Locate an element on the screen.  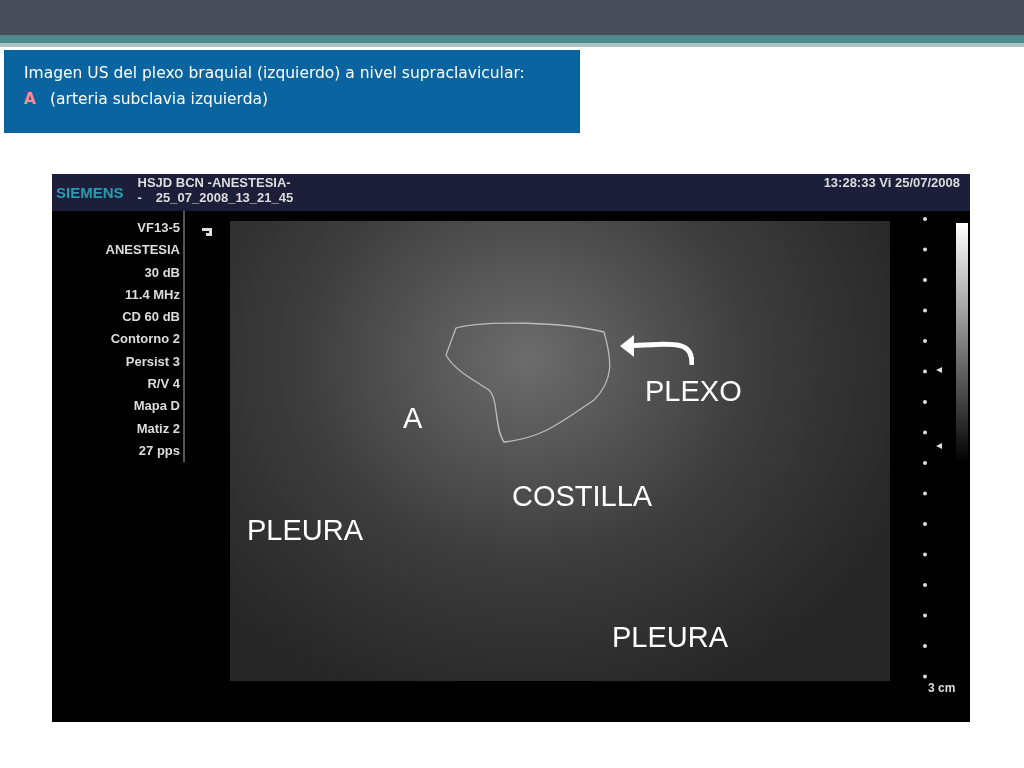
header-mark: - is located at coordinates (139, 197).